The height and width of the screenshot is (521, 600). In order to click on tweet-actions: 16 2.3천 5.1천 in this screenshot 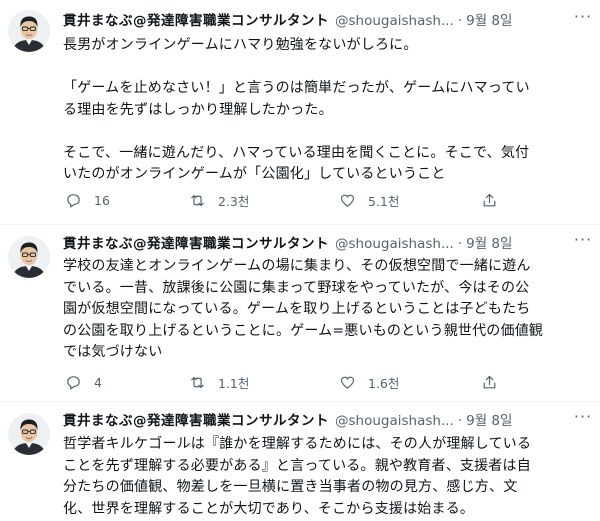, I will do `click(293, 200)`.